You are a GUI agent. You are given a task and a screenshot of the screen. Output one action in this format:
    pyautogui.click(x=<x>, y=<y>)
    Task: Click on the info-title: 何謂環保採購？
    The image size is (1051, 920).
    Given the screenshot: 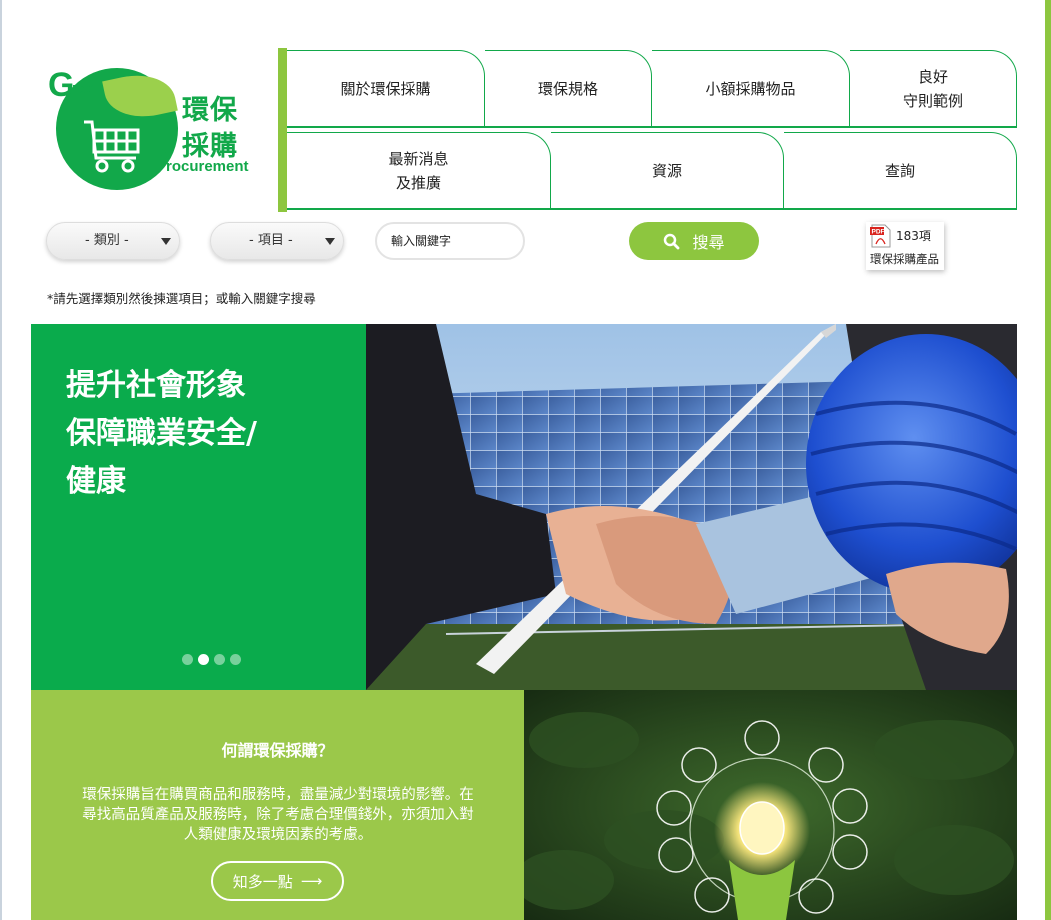 What is the action you would take?
    pyautogui.click(x=277, y=750)
    